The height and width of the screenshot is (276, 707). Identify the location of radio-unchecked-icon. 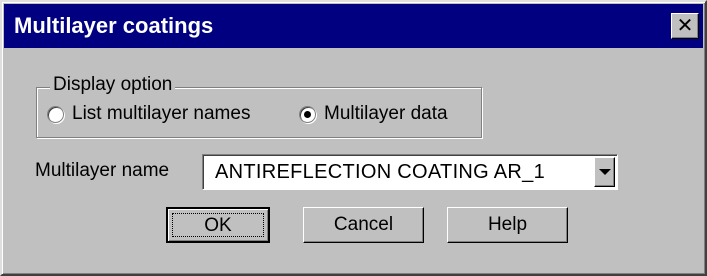
(55, 114).